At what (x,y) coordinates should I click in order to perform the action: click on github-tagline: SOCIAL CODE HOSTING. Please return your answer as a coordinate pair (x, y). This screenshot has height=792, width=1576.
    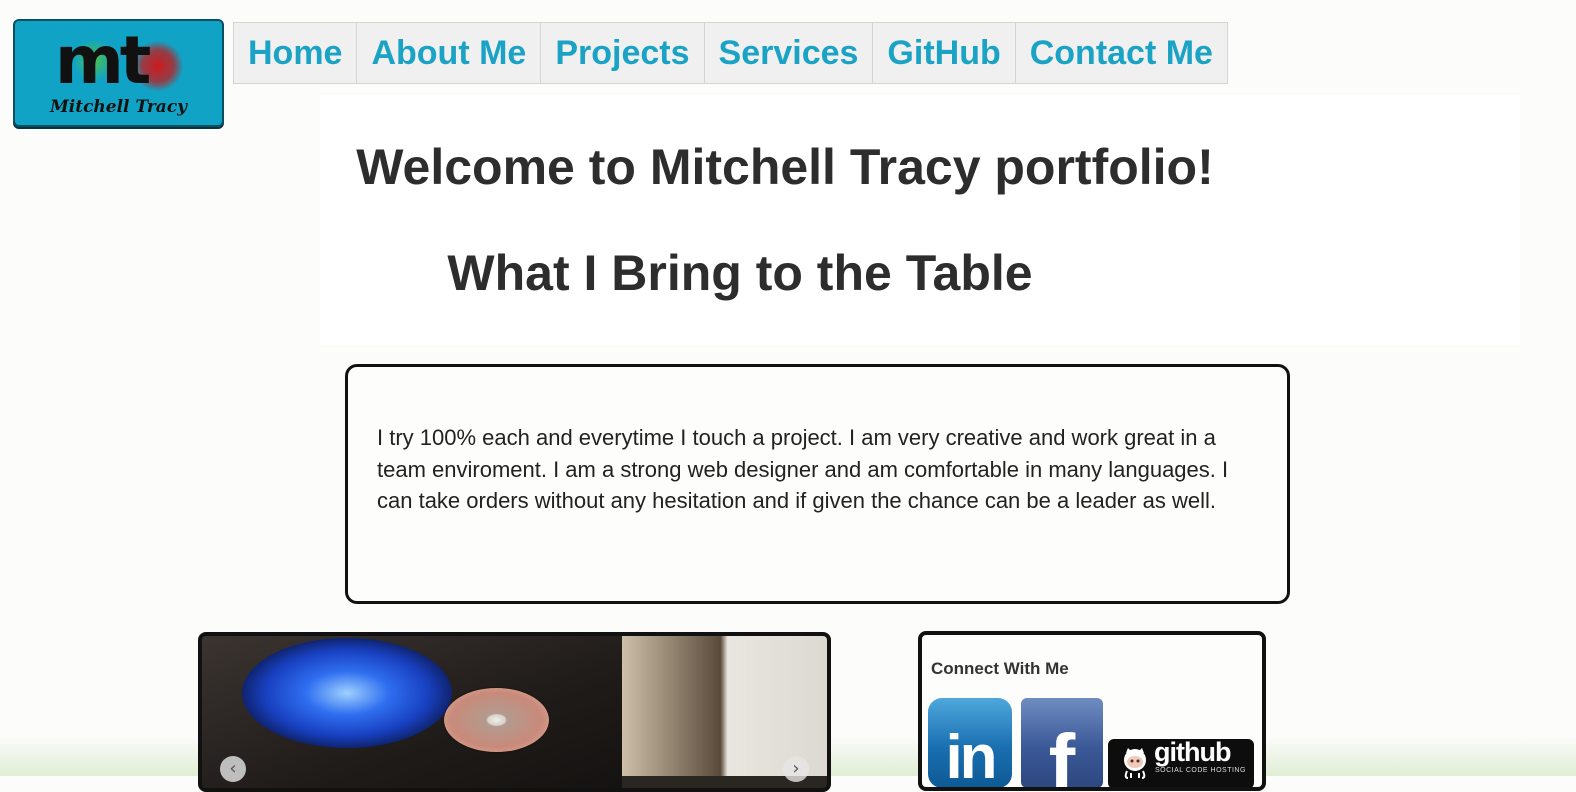
    Looking at the image, I should click on (1200, 770).